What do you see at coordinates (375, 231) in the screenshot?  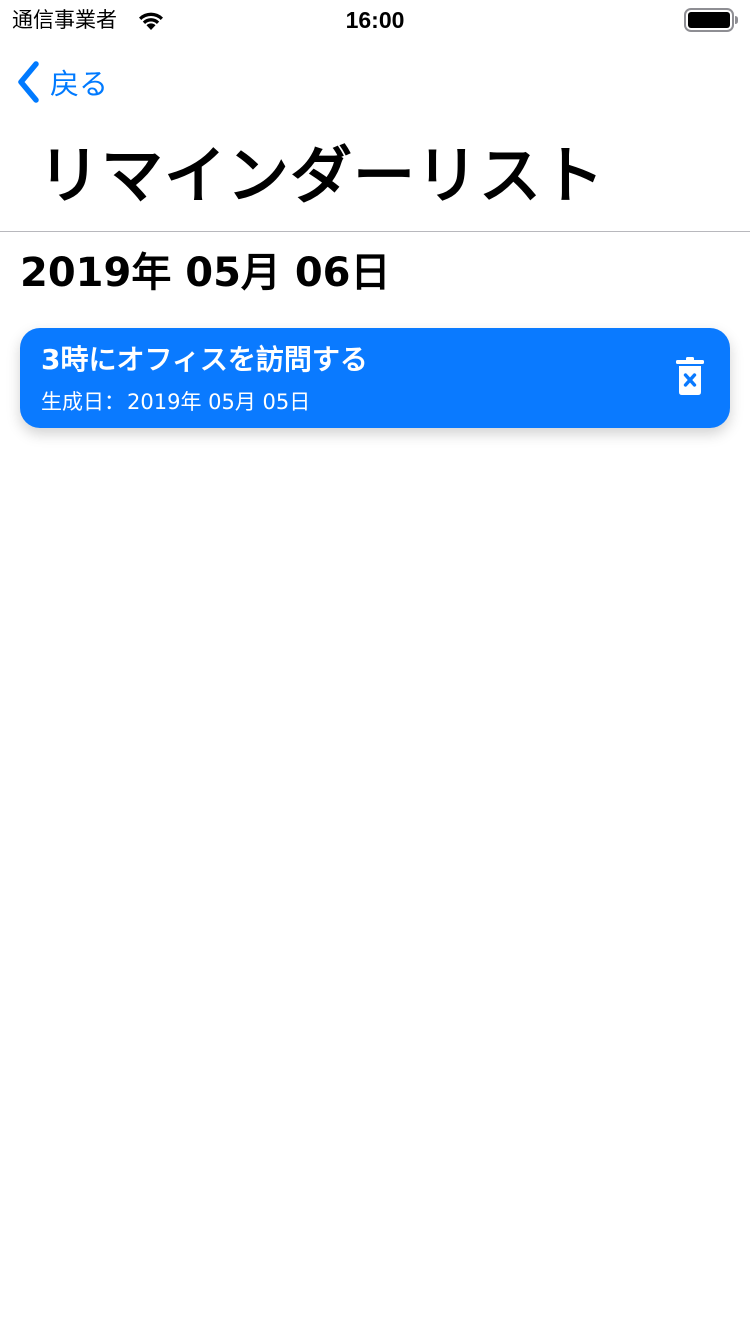 I see `divider` at bounding box center [375, 231].